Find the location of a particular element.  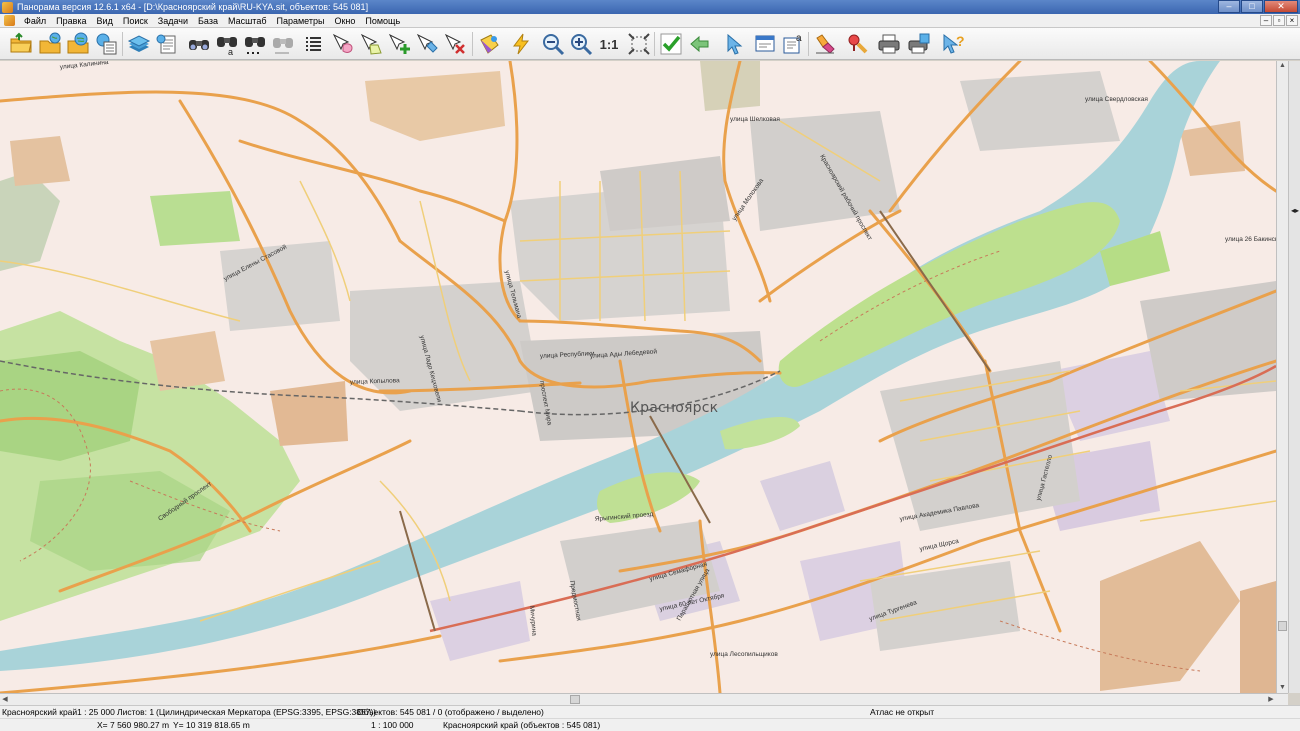

expand-panel-icon: ◂▸ is located at coordinates (1295, 210).